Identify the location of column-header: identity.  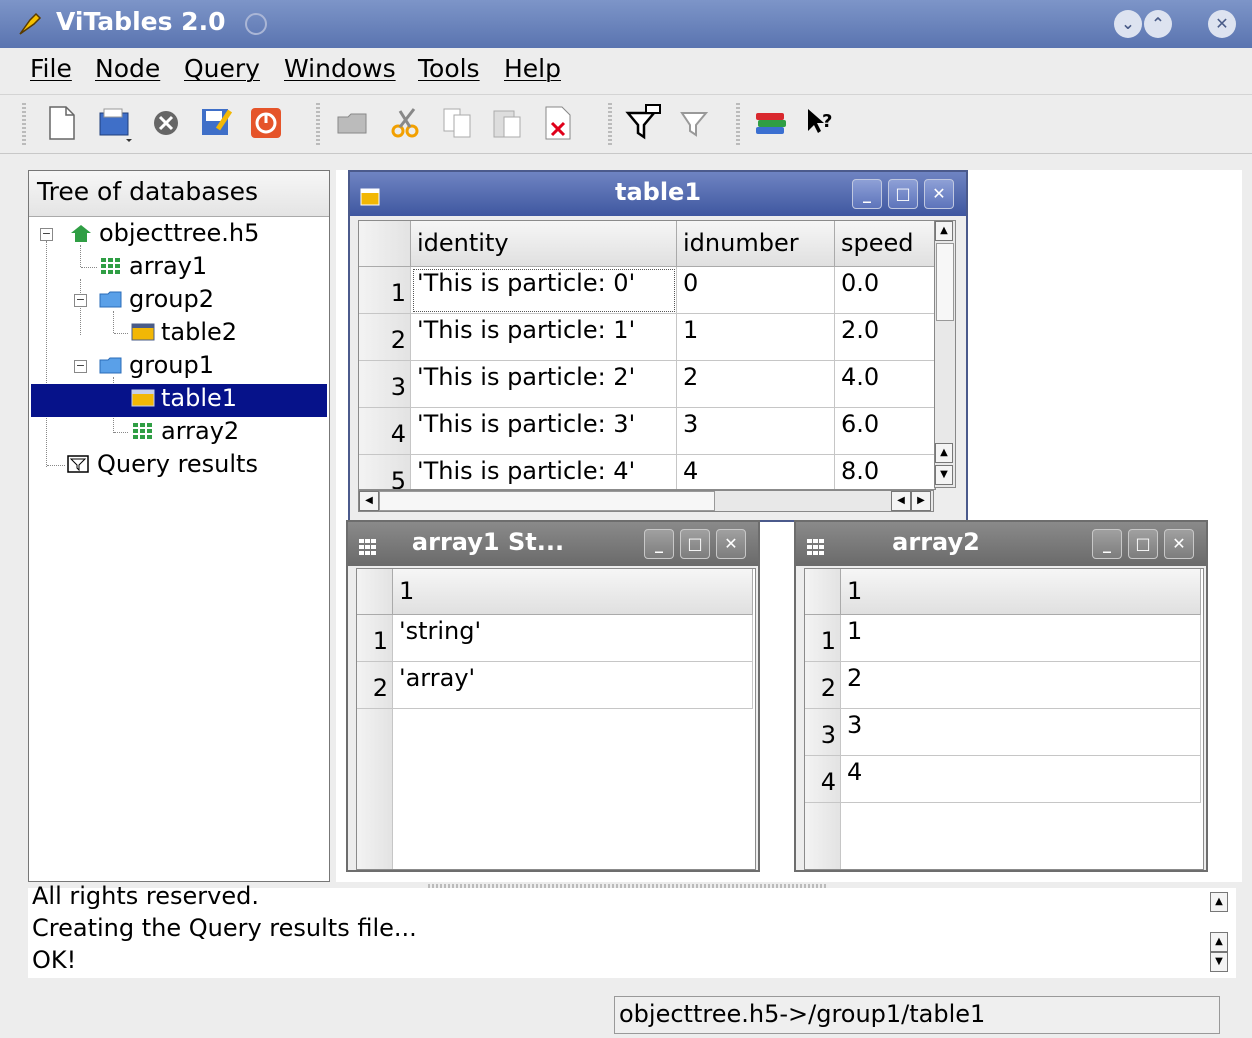
(544, 244).